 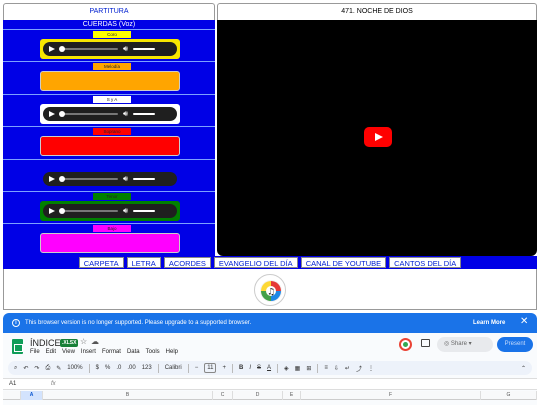 I want to click on more-icon: ⋮, so click(x=371, y=368).